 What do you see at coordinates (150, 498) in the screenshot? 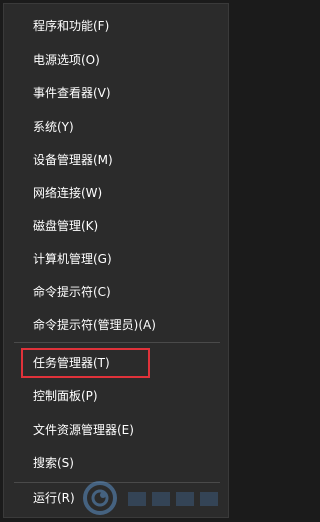
I see `swirl-logo-icon` at bounding box center [150, 498].